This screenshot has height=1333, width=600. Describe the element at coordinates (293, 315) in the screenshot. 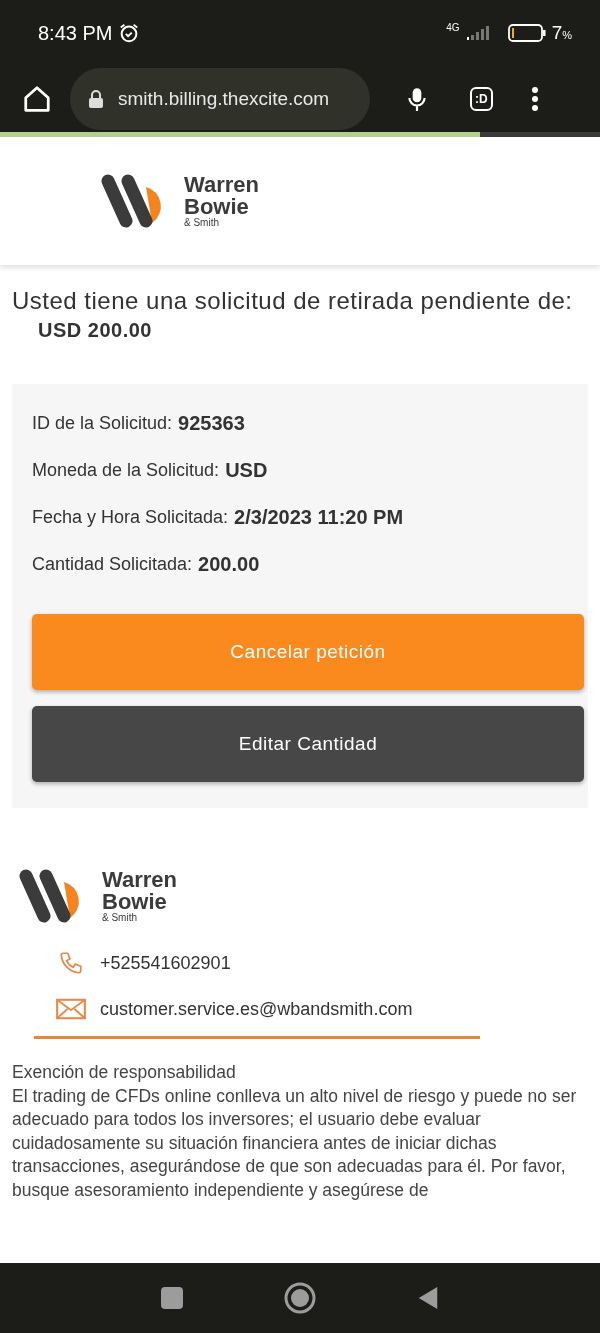

I see `pending-withdrawal-text: Usted tiene una solicitud de retirada pendiente de: USD 200.00` at that location.